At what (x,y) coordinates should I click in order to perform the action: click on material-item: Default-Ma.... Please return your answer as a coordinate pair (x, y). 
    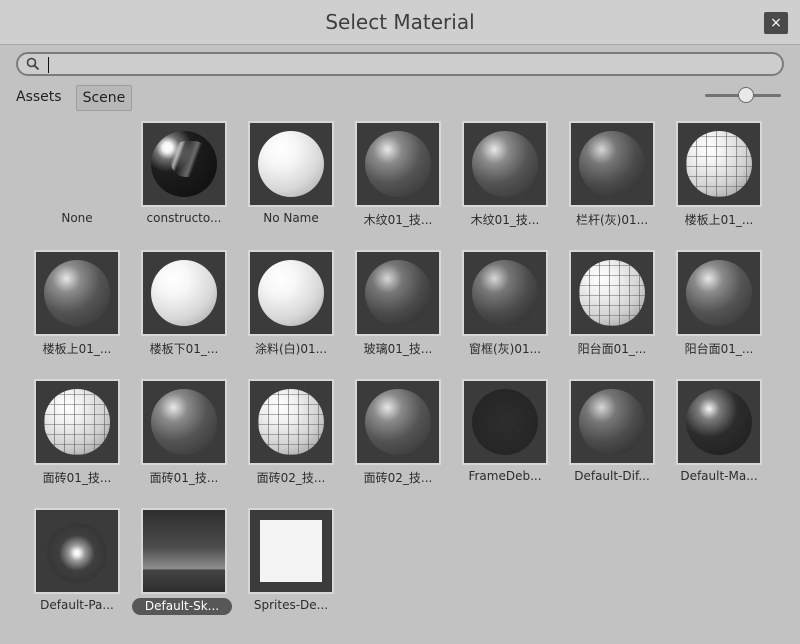
    Looking at the image, I should click on (724, 443).